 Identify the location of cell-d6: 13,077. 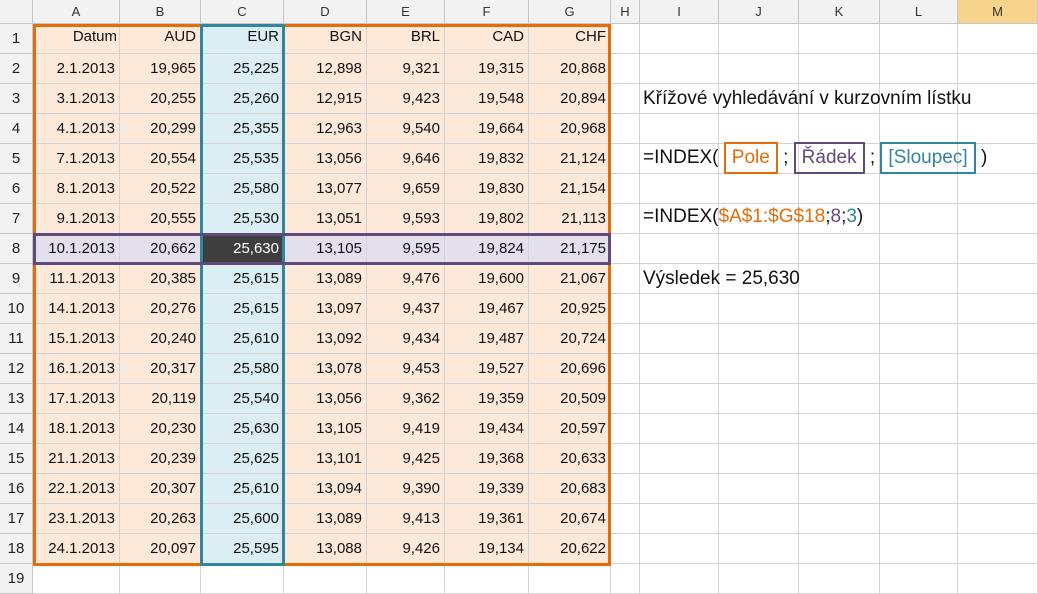
(325, 189).